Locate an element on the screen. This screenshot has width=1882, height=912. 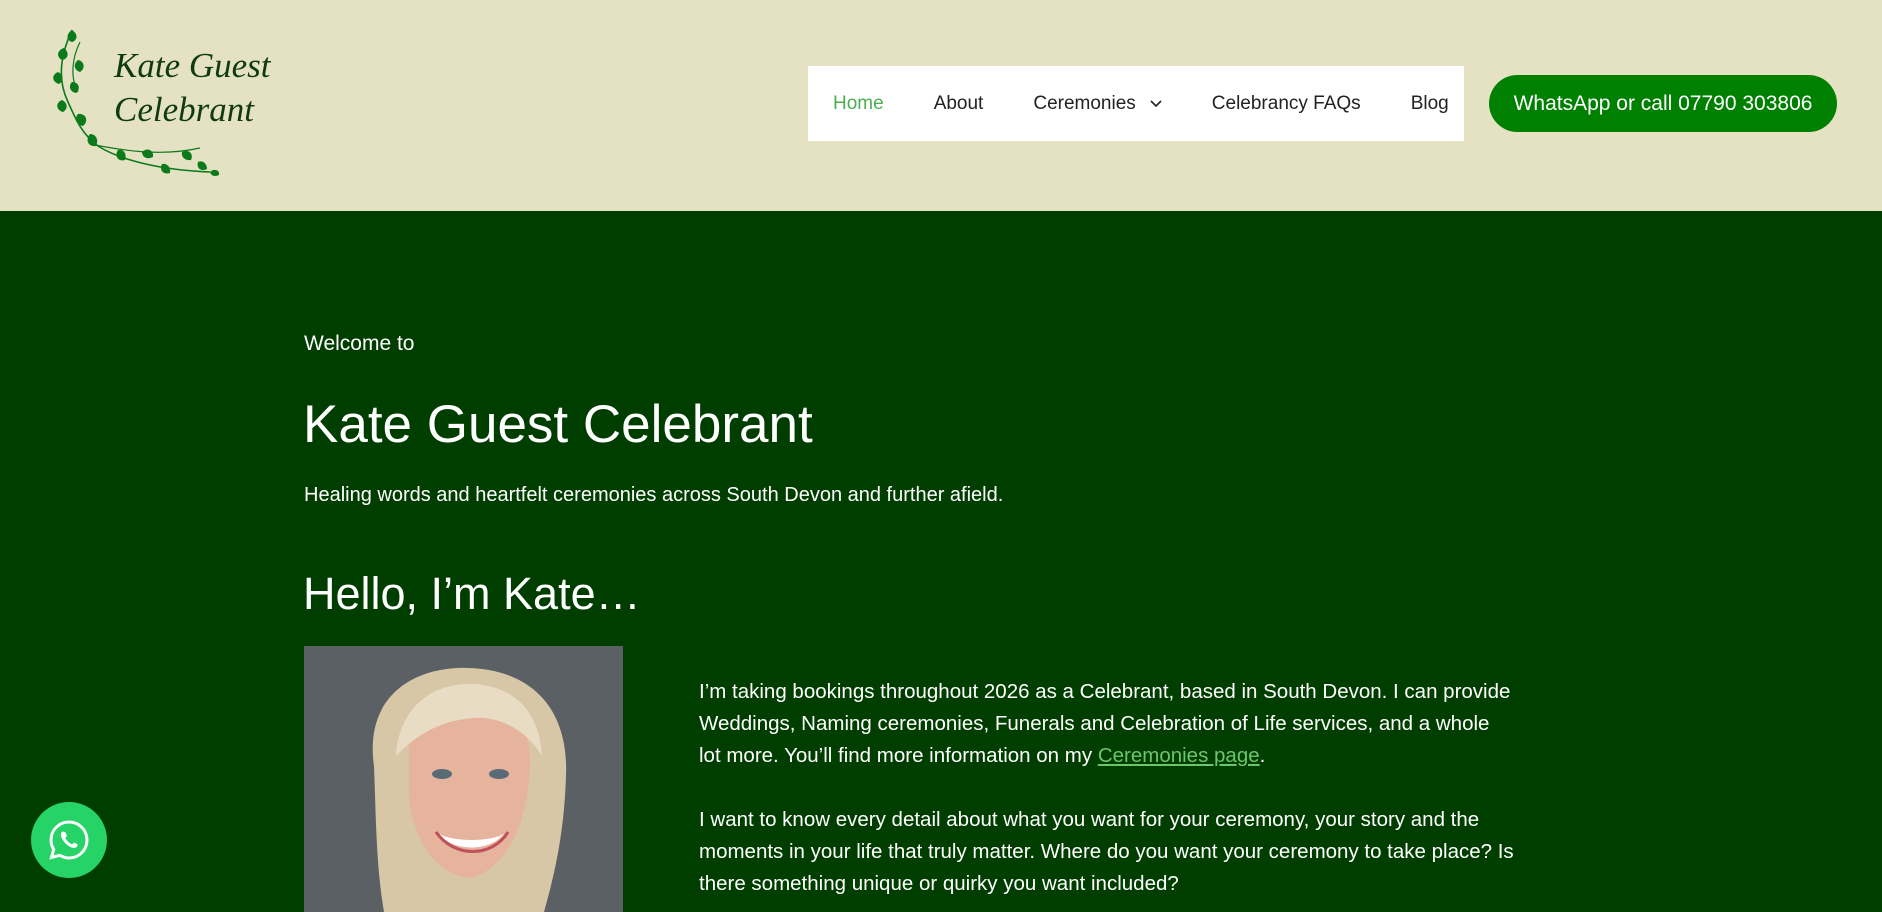
welcome-text: Welcome to is located at coordinates (359, 343).